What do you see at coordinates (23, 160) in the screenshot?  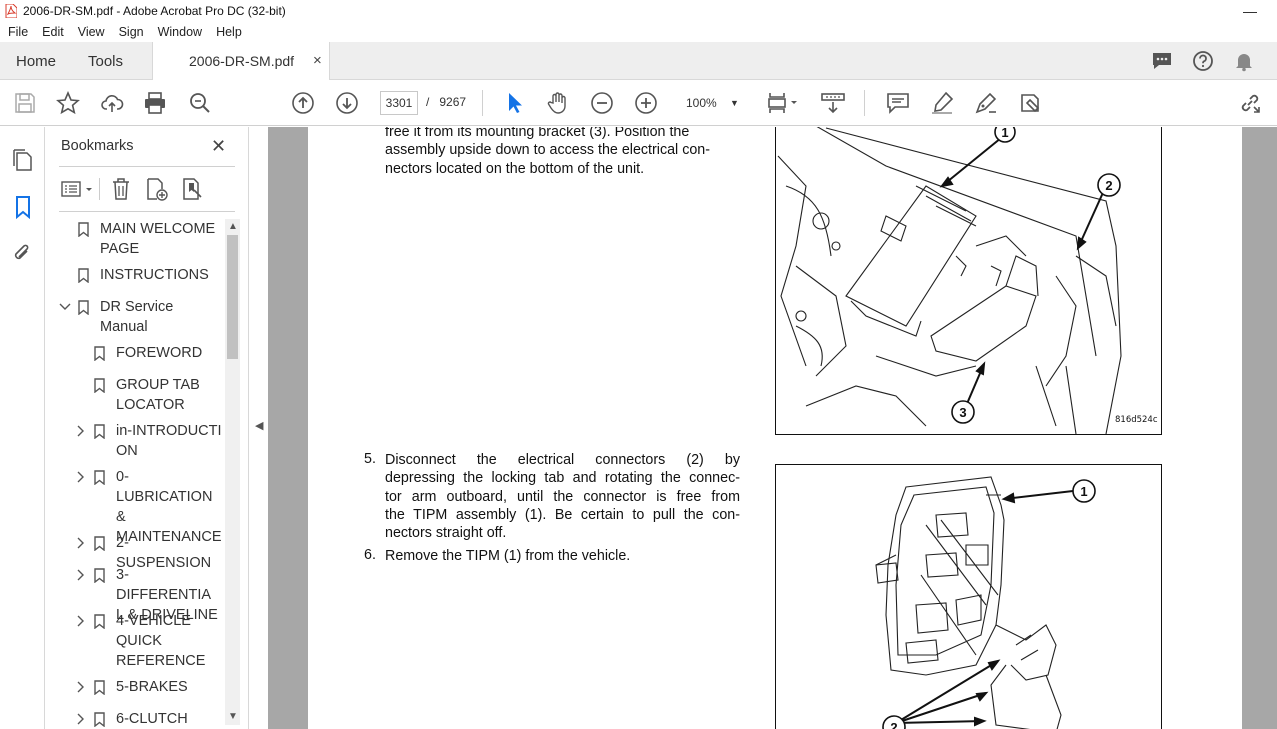 I see `page-thumbnails-icon` at bounding box center [23, 160].